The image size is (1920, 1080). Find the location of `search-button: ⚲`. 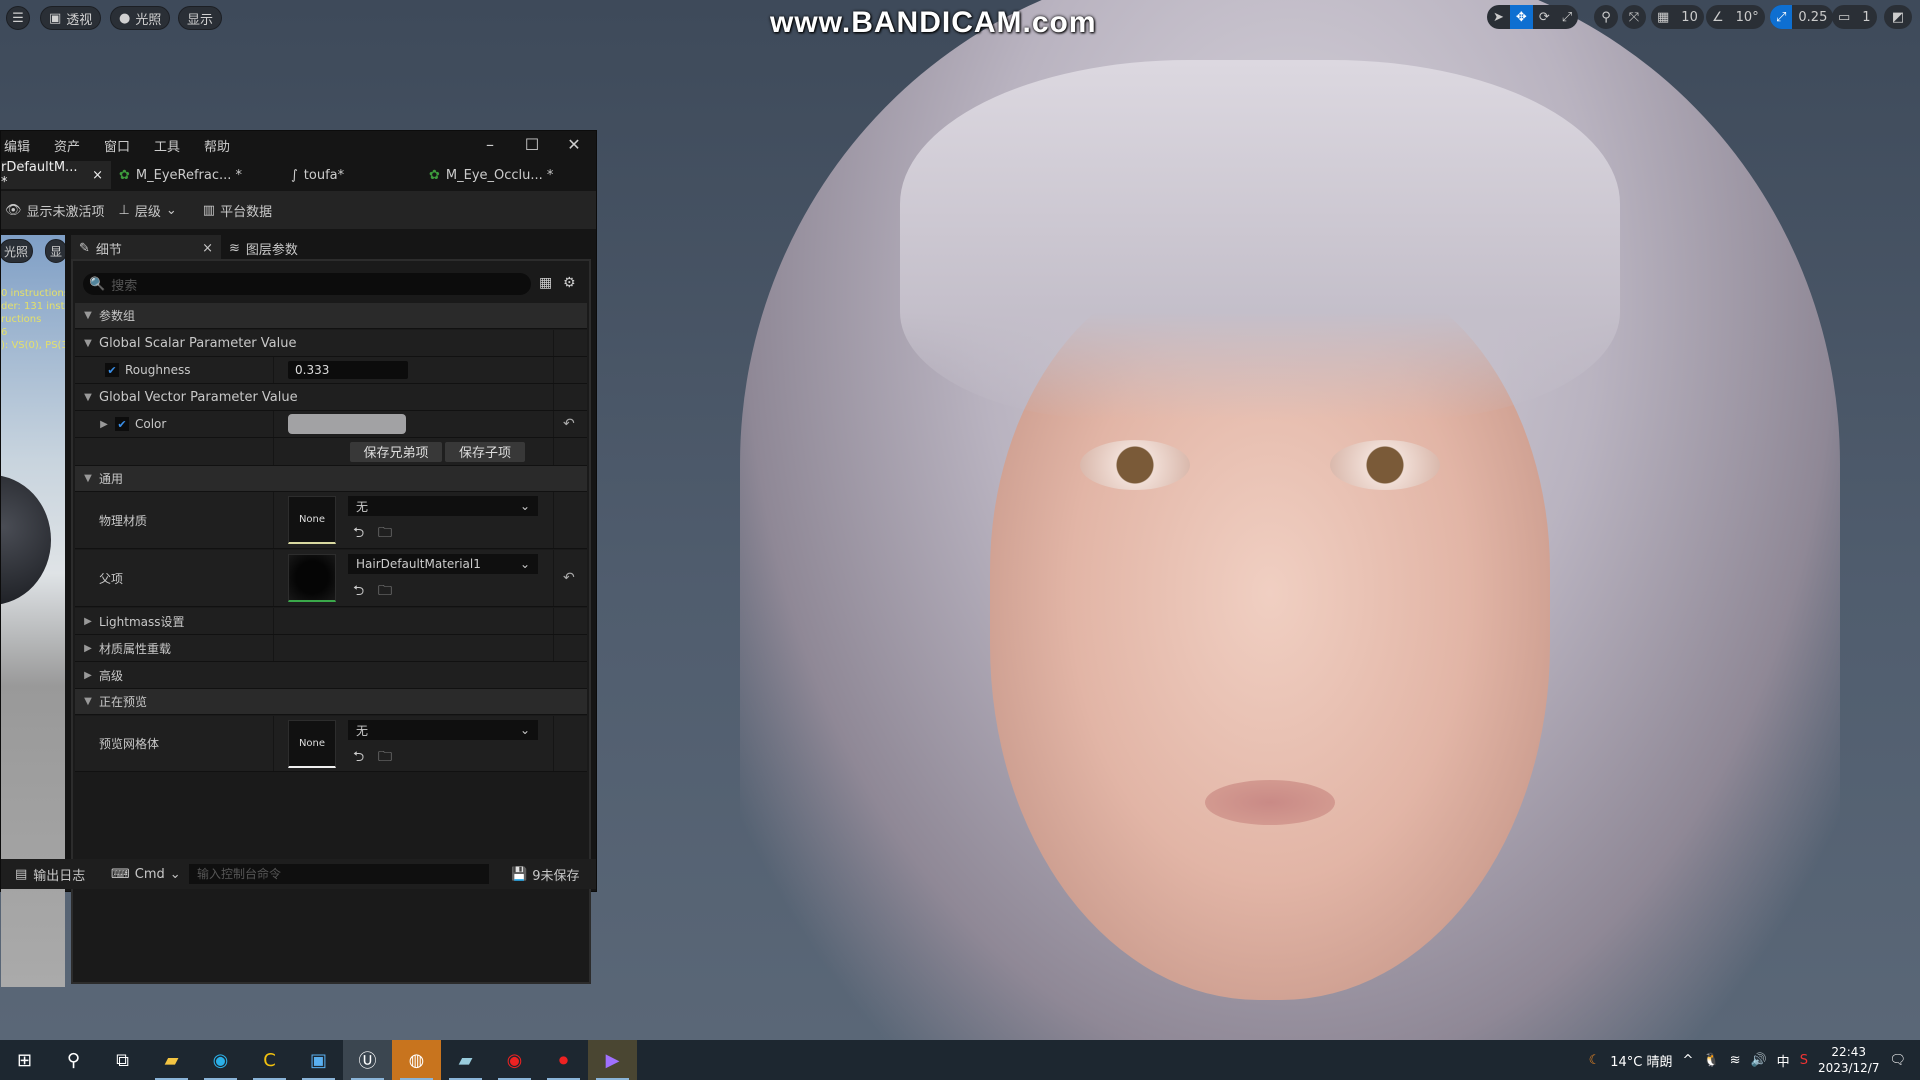

search-button: ⚲ is located at coordinates (73, 1060).